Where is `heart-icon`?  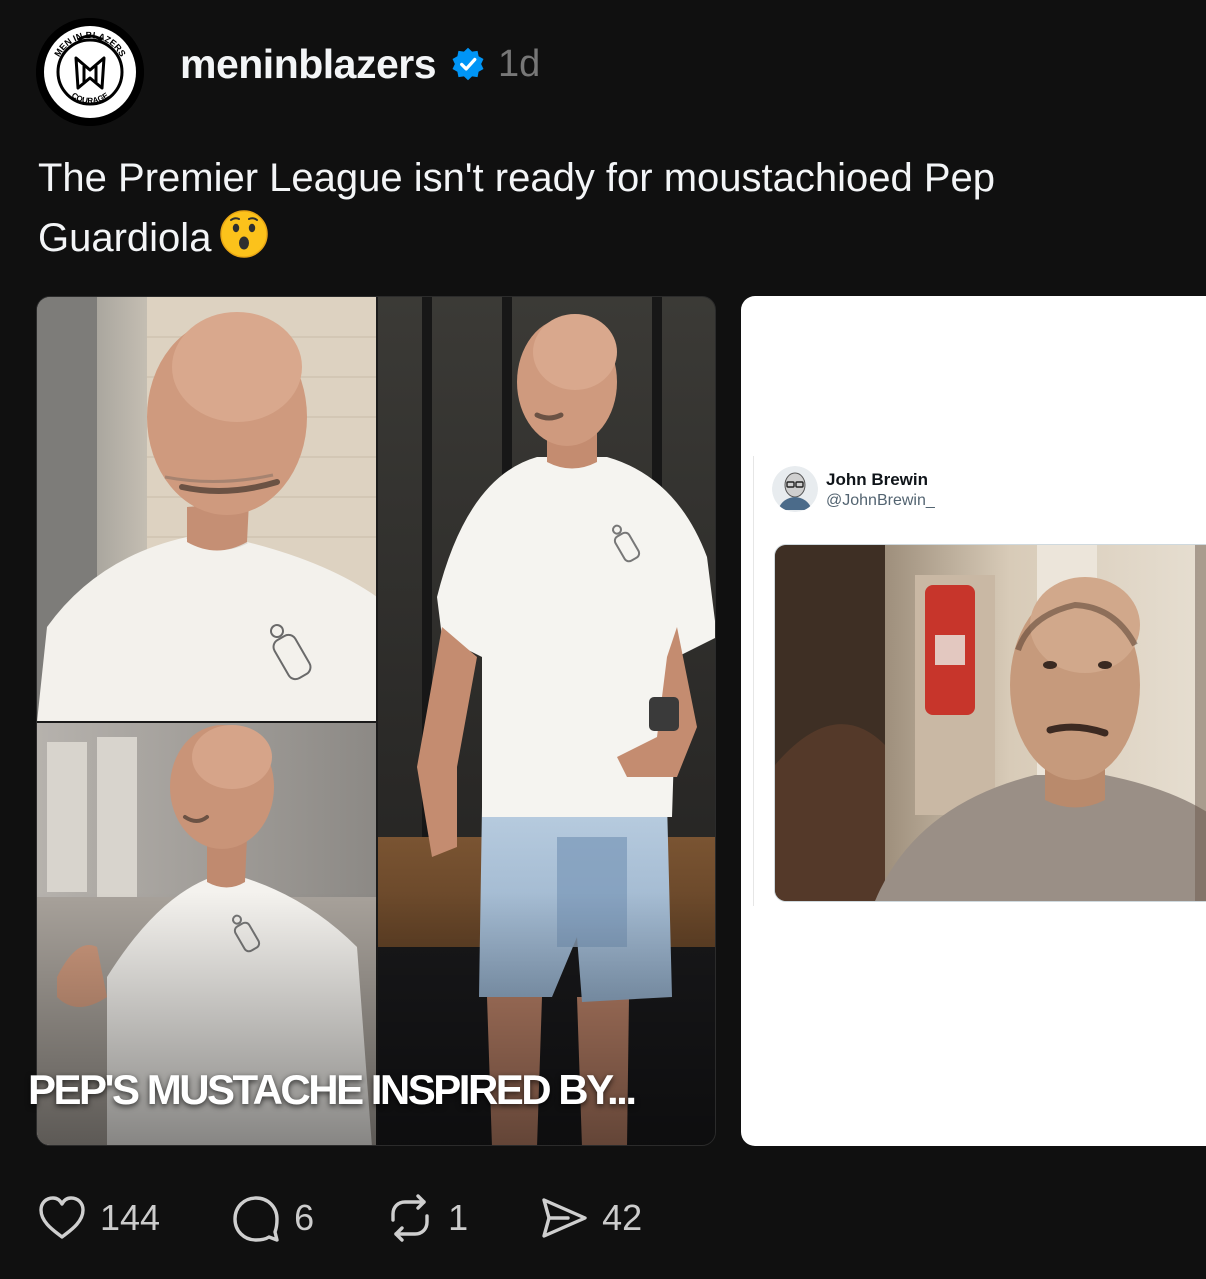 heart-icon is located at coordinates (62, 1217).